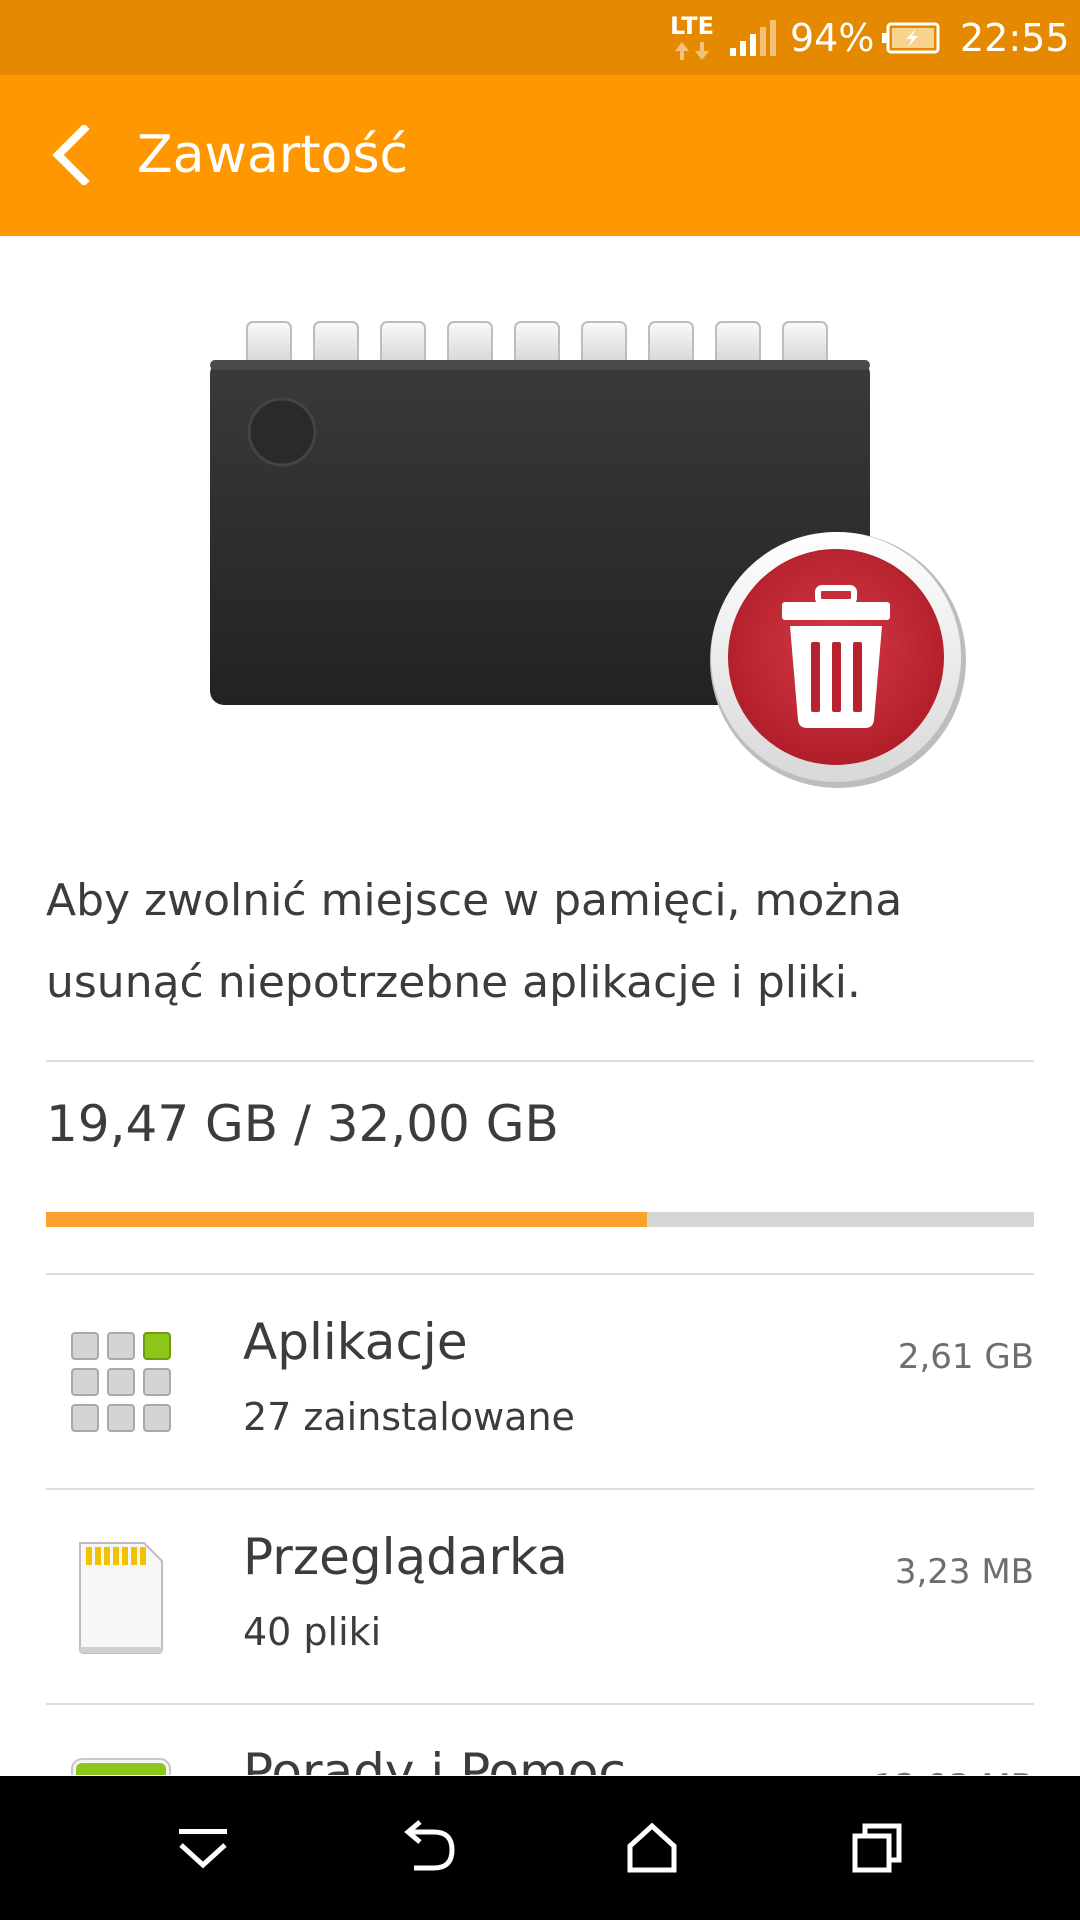 This screenshot has width=1080, height=1920. Describe the element at coordinates (312, 1632) in the screenshot. I see `list-item-subtitle: 40 pliki` at that location.